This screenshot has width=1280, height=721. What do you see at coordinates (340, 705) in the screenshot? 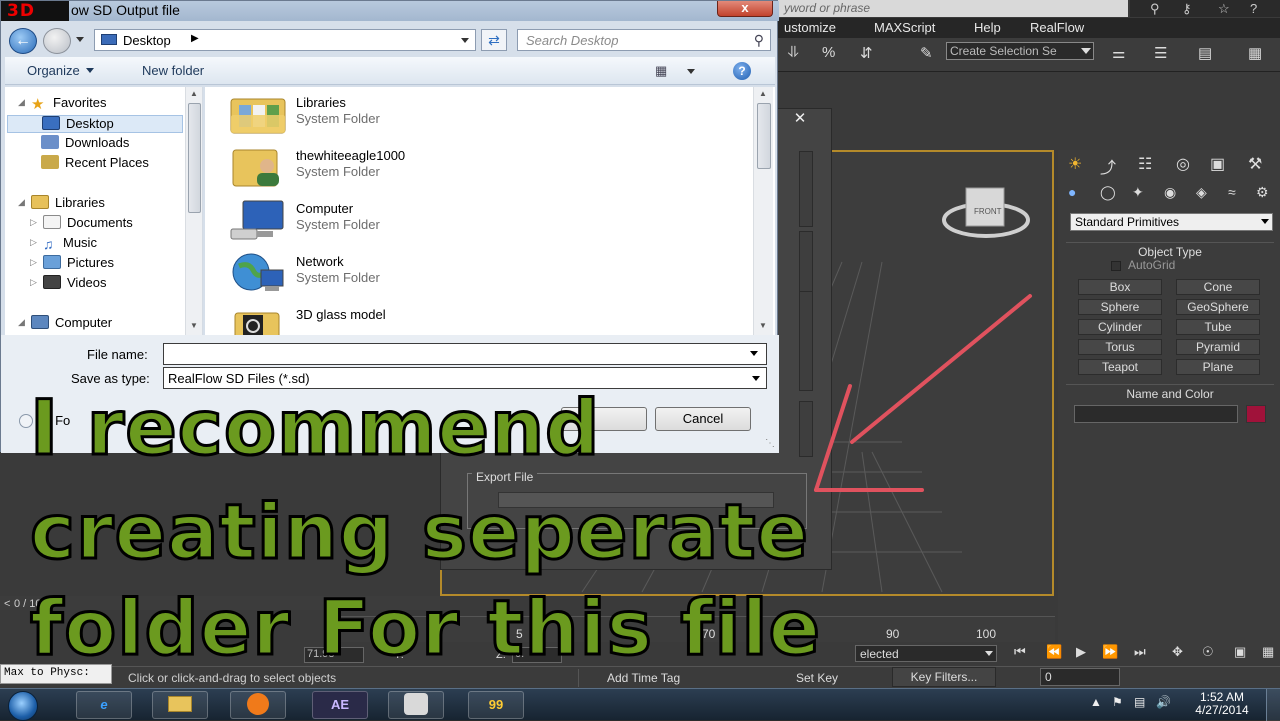
I see `taskbar-after-effects: AE` at bounding box center [340, 705].